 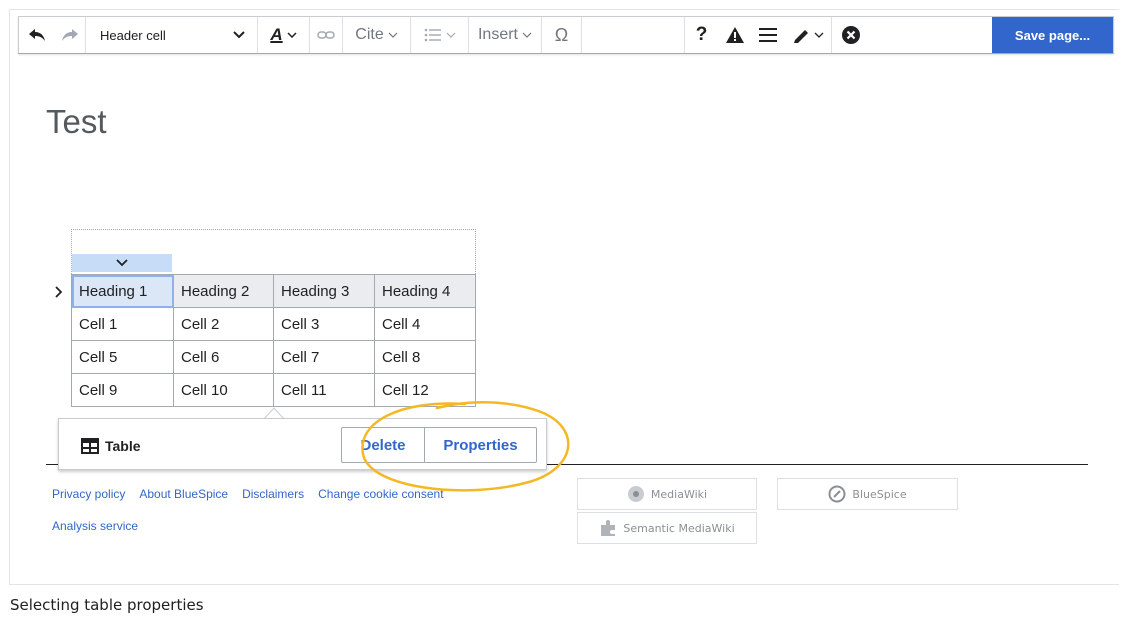 I want to click on table-context-popup: Table Delete Properties, so click(x=302, y=444).